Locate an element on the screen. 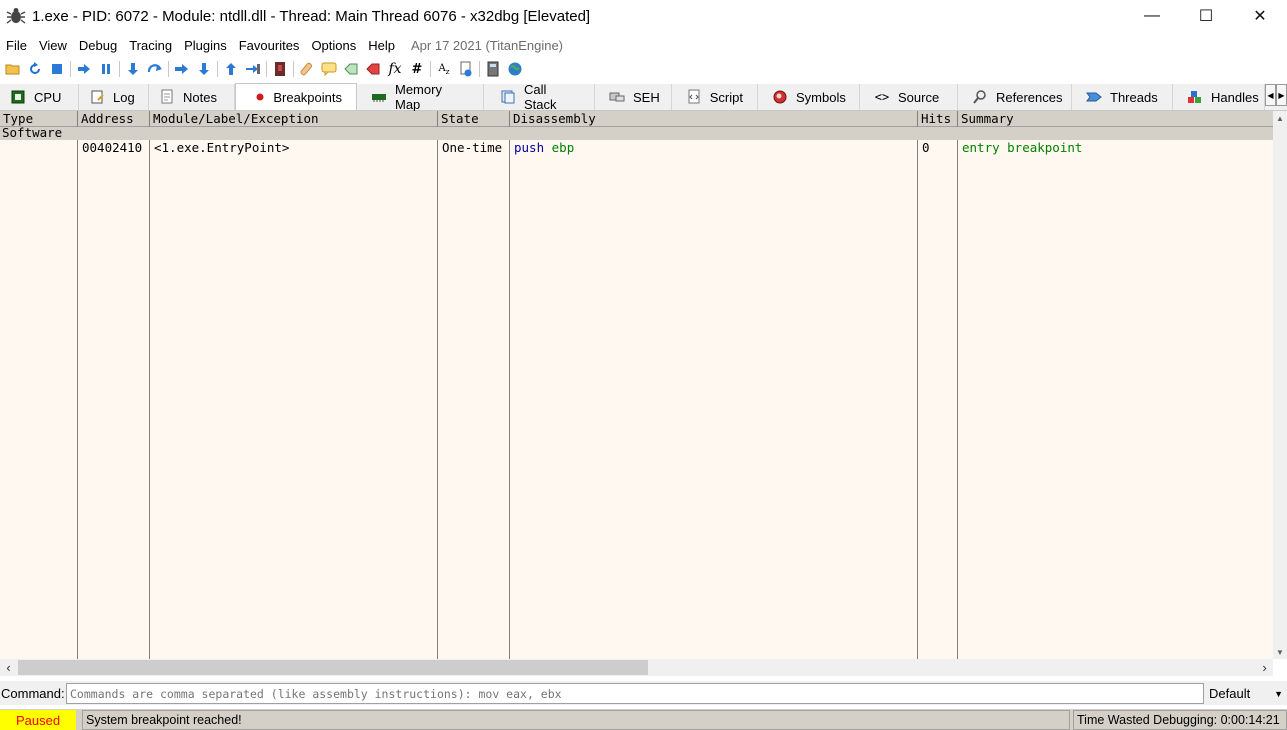 This screenshot has height=730, width=1287. menu-debug: Debug is located at coordinates (98, 45).